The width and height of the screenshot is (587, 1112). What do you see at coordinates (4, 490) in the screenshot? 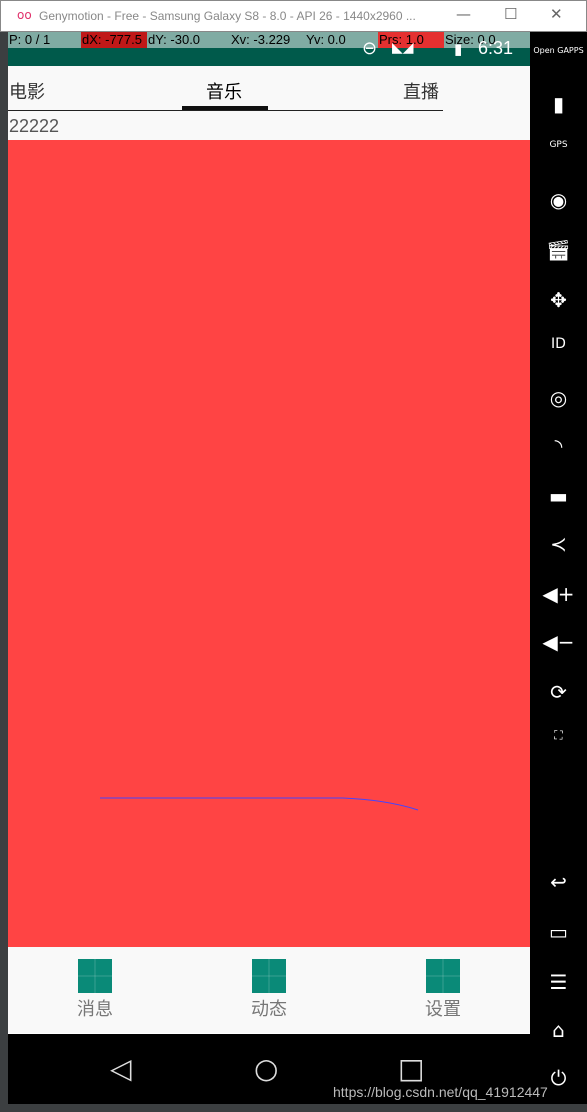
I see `ide-background` at bounding box center [4, 490].